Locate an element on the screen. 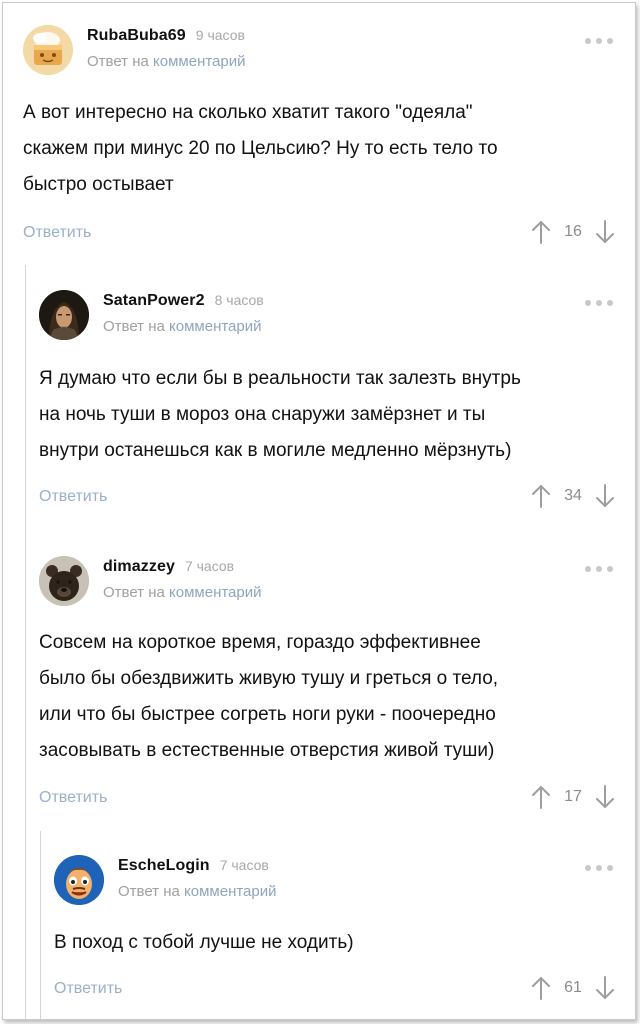 This screenshot has width=640, height=1024. username: dimazzey is located at coordinates (139, 567).